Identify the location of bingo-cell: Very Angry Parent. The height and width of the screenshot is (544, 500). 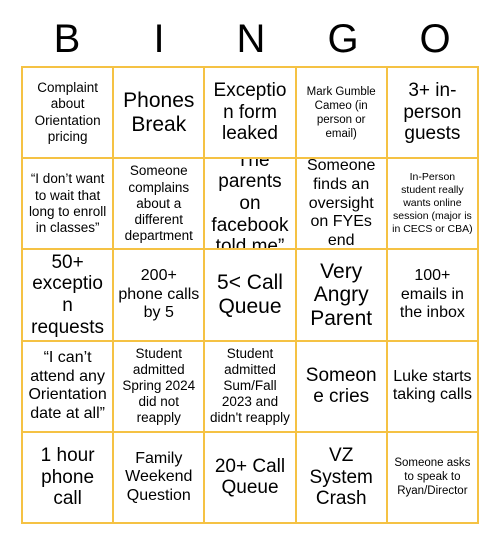
(342, 296).